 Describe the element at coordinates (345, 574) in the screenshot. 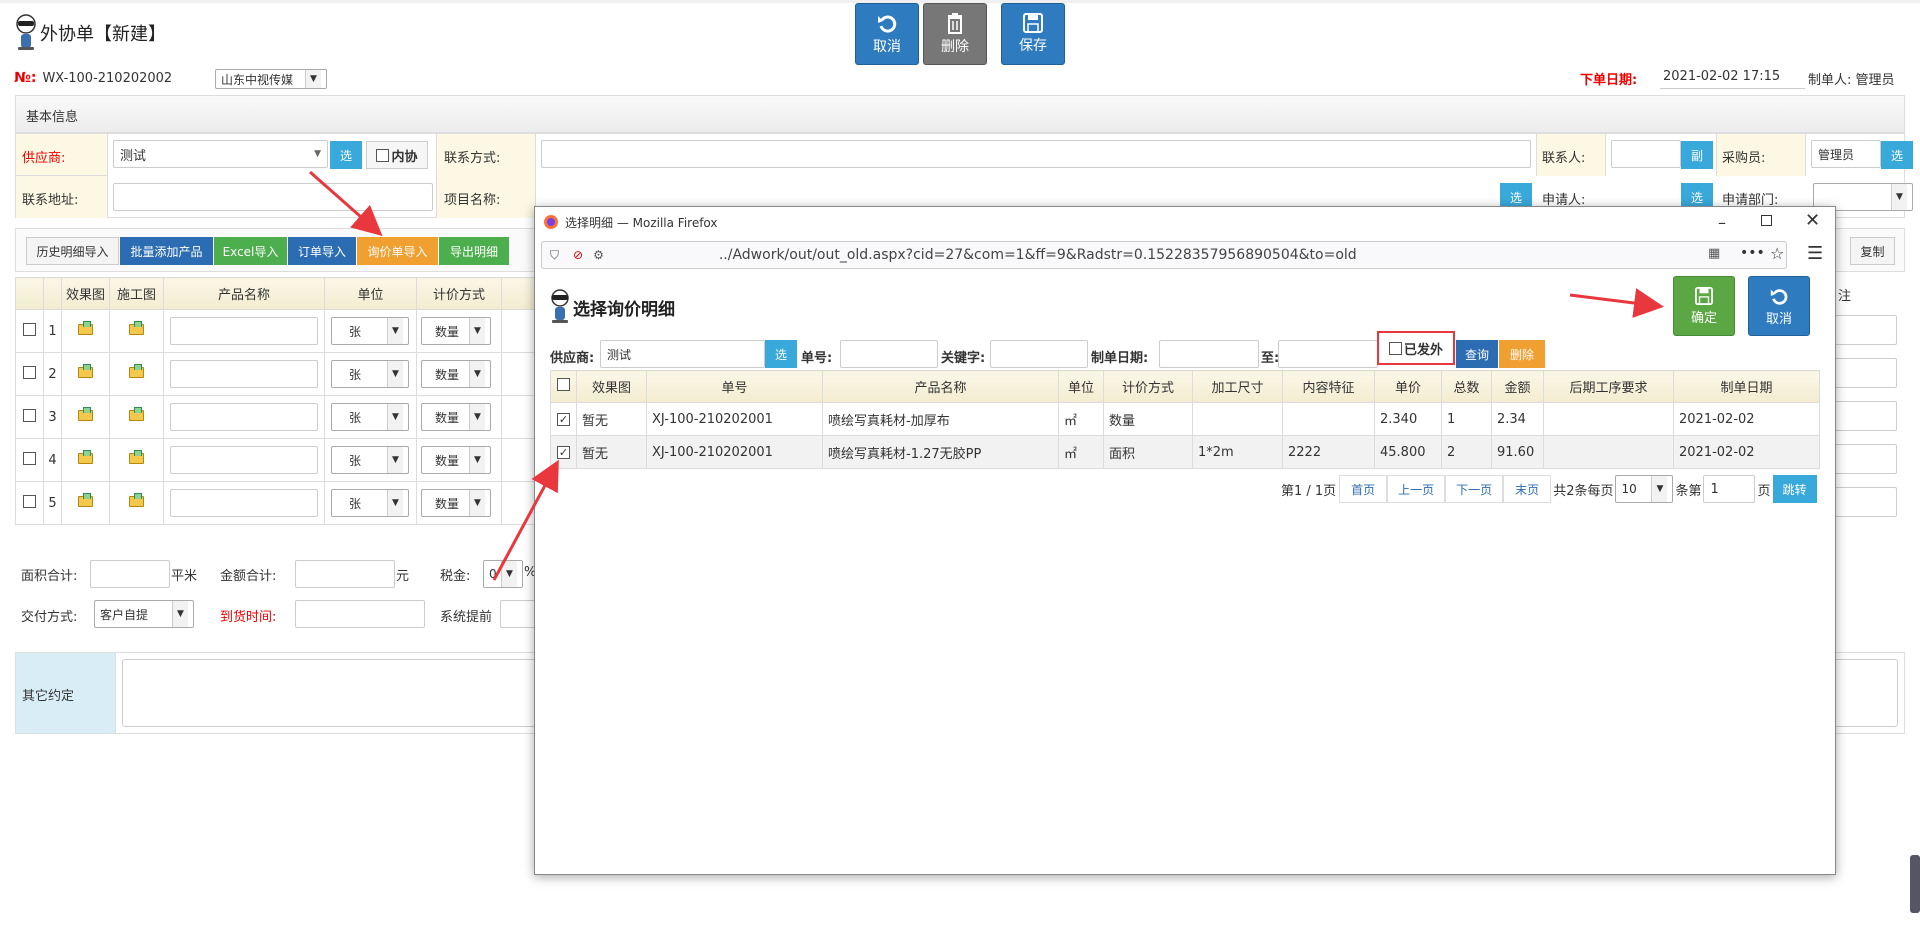

I see `amount-total-input` at that location.